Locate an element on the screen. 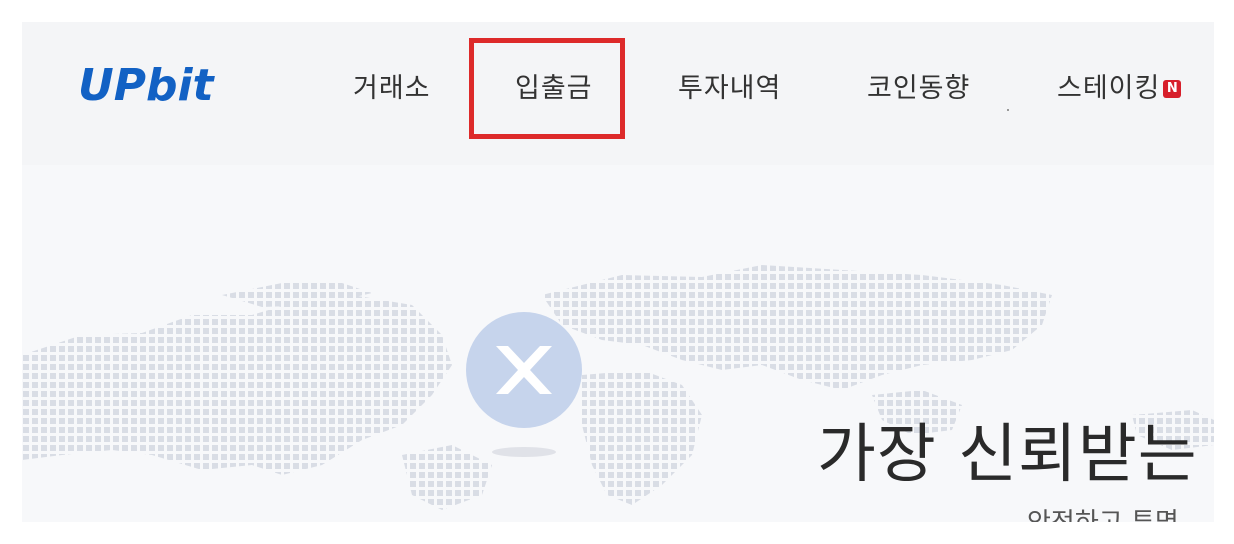 The height and width of the screenshot is (544, 1234). upbit-logo-text: UPbit is located at coordinates (147, 85).